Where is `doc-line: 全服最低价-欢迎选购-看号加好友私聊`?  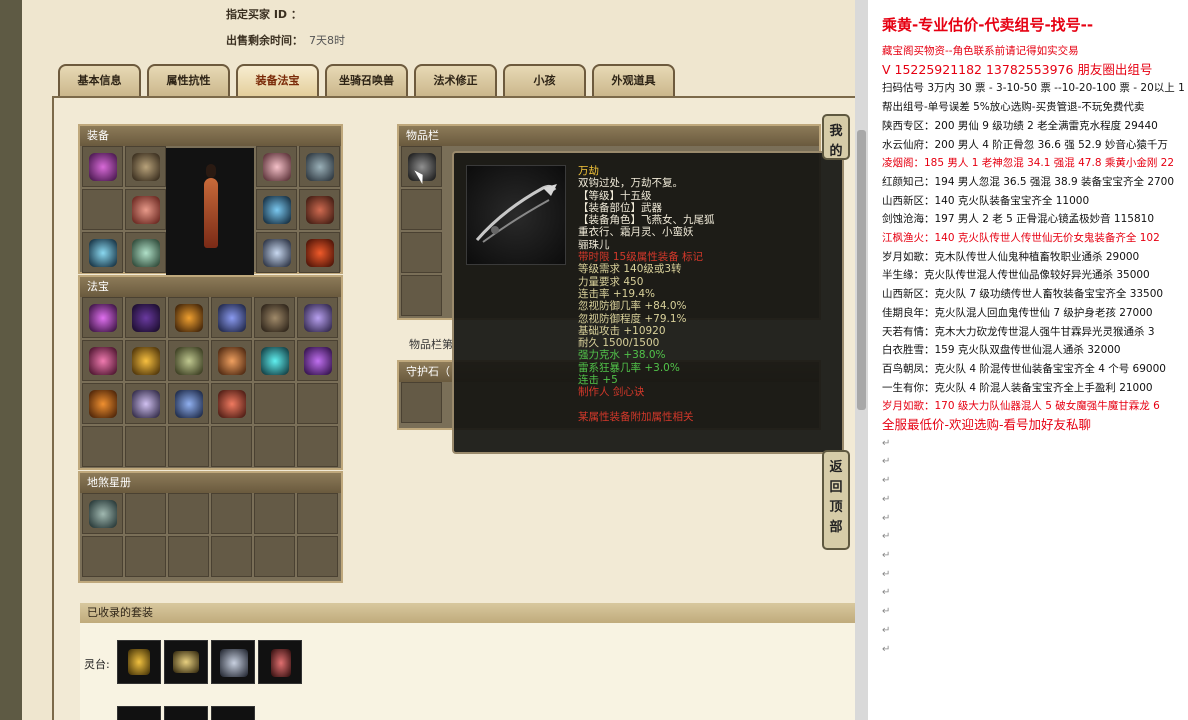 doc-line: 全服最低价-欢迎选购-看号加好友私聊 is located at coordinates (987, 425).